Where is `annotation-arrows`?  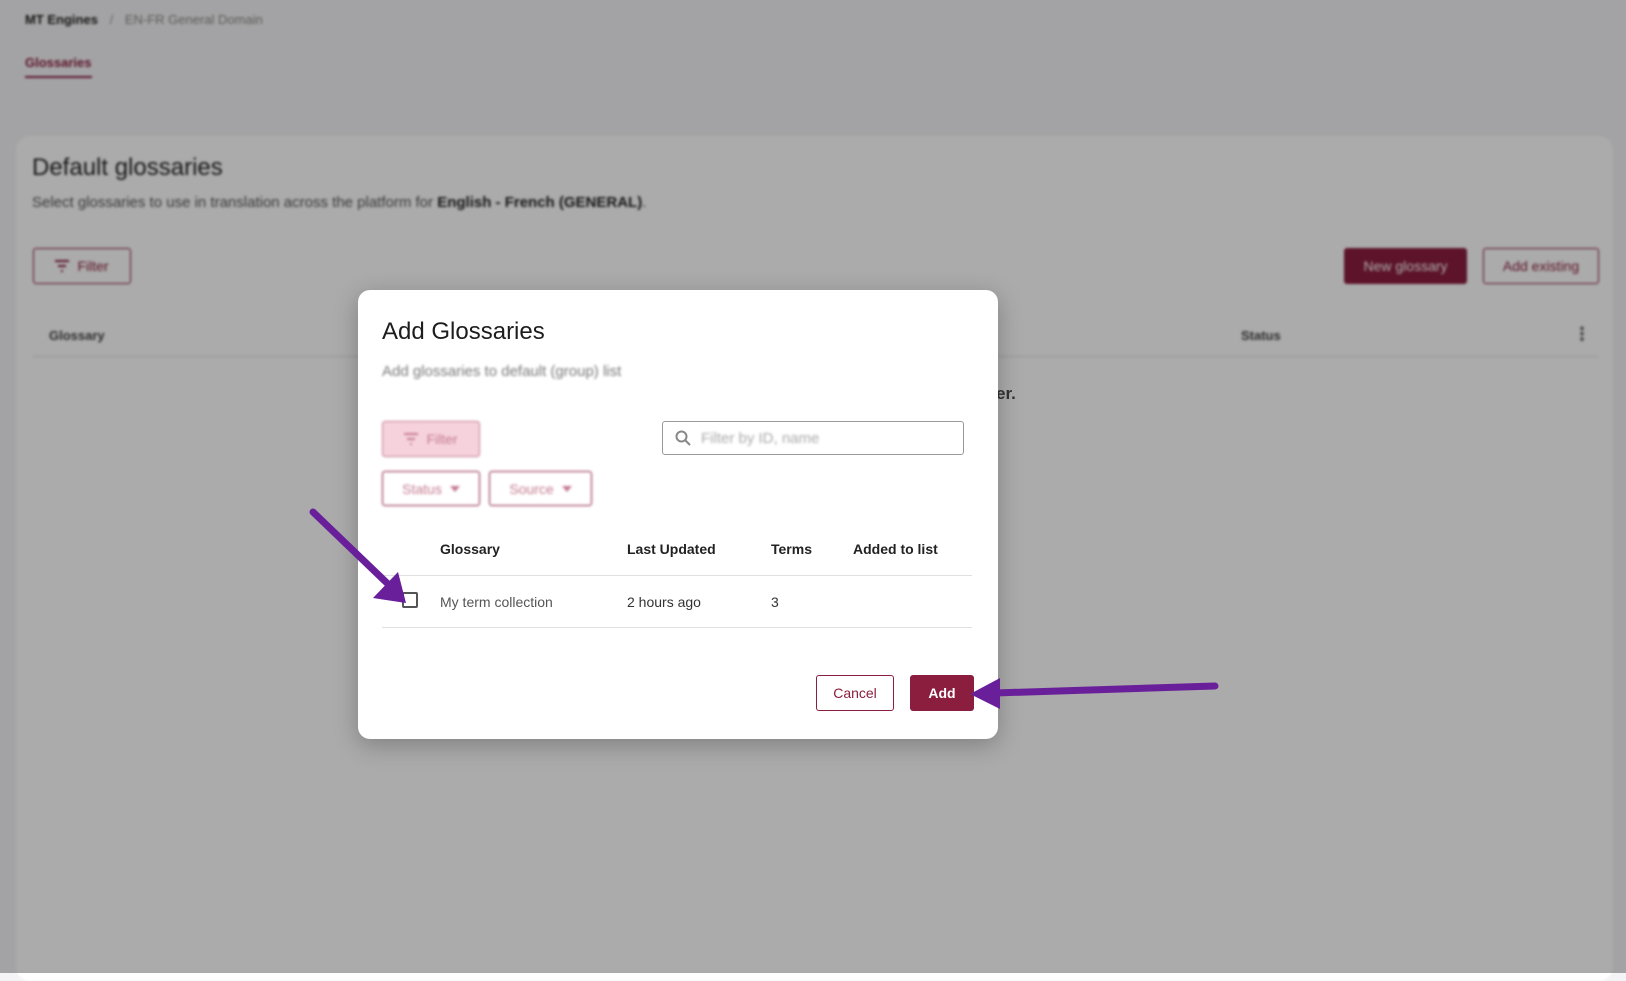
annotation-arrows is located at coordinates (764, 608).